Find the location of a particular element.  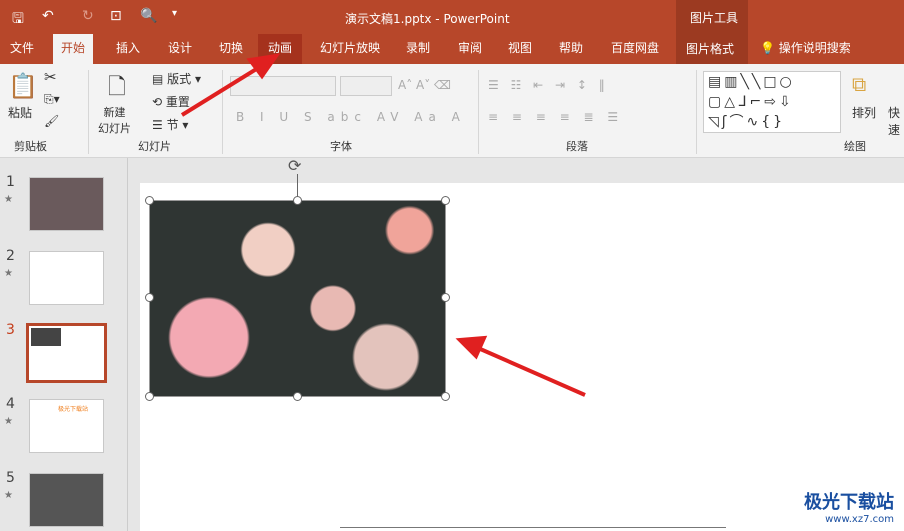

watermark: 极光下载站 www.xz7.com is located at coordinates (849, 508).